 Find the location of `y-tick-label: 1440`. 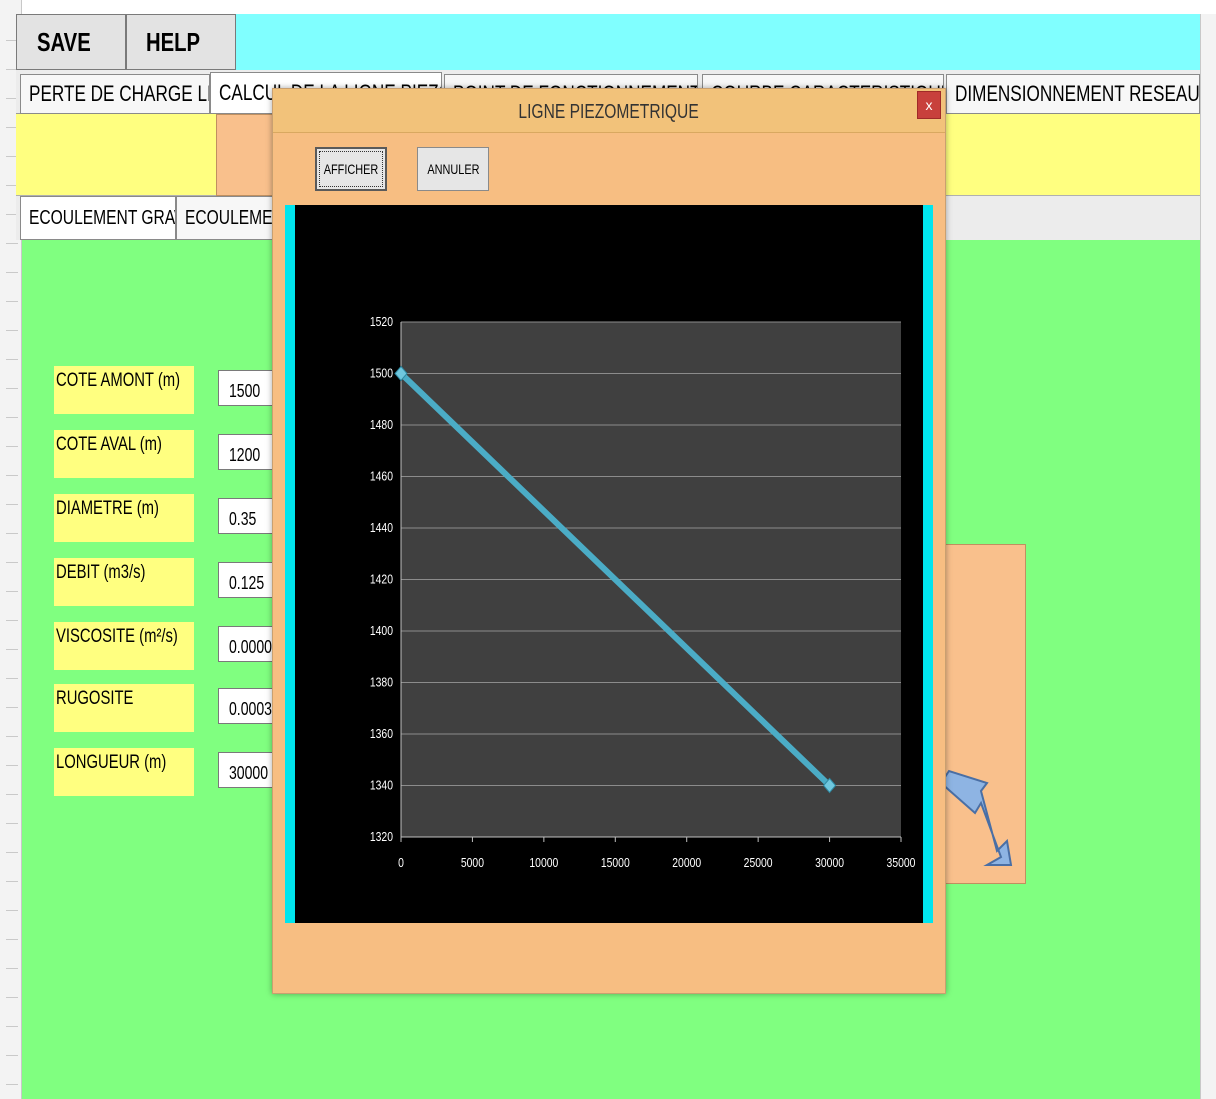

y-tick-label: 1440 is located at coordinates (382, 528).